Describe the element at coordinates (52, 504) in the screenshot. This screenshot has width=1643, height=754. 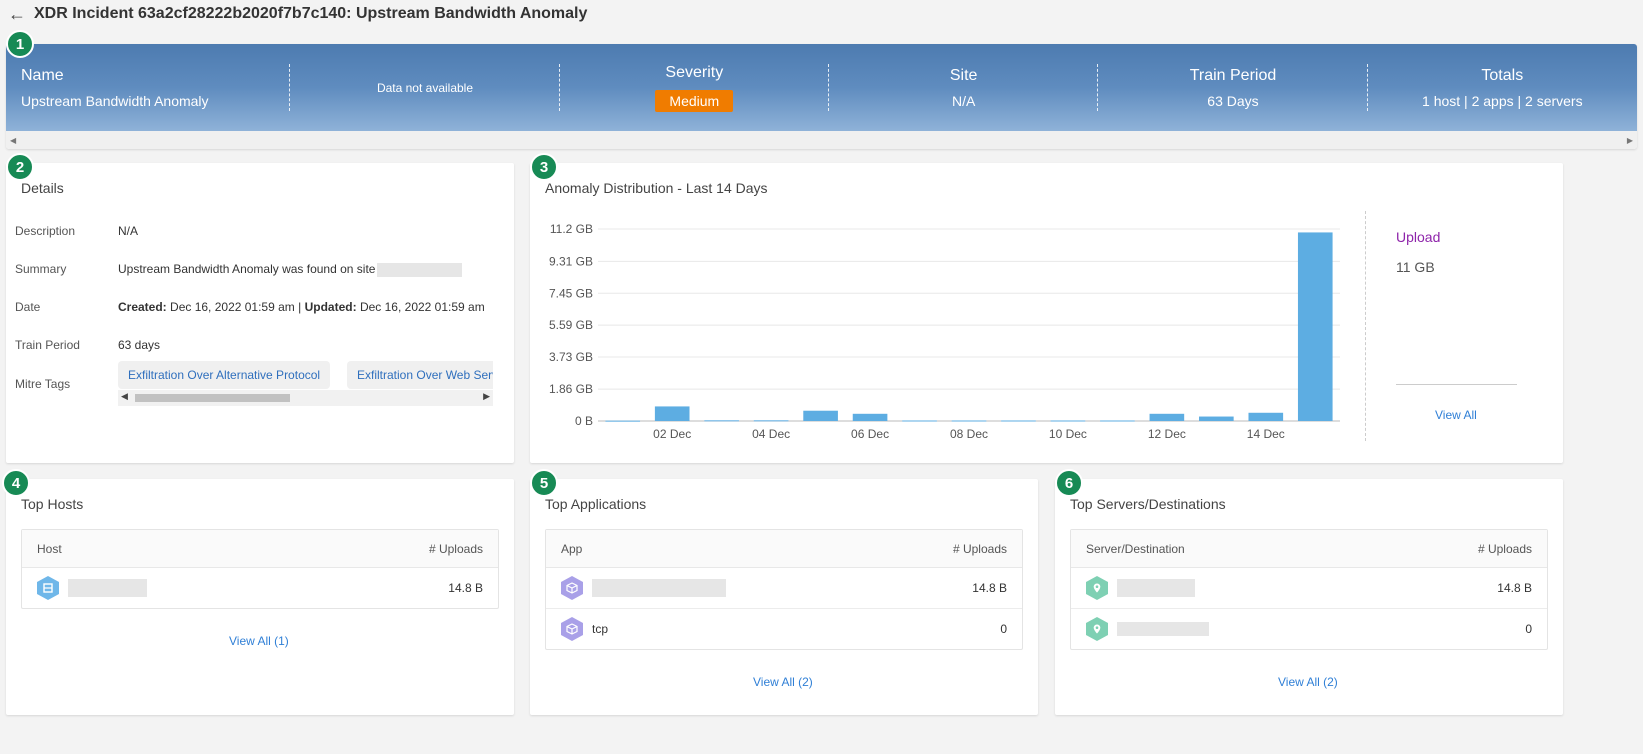
I see `top-hosts-title: Top Hosts` at that location.